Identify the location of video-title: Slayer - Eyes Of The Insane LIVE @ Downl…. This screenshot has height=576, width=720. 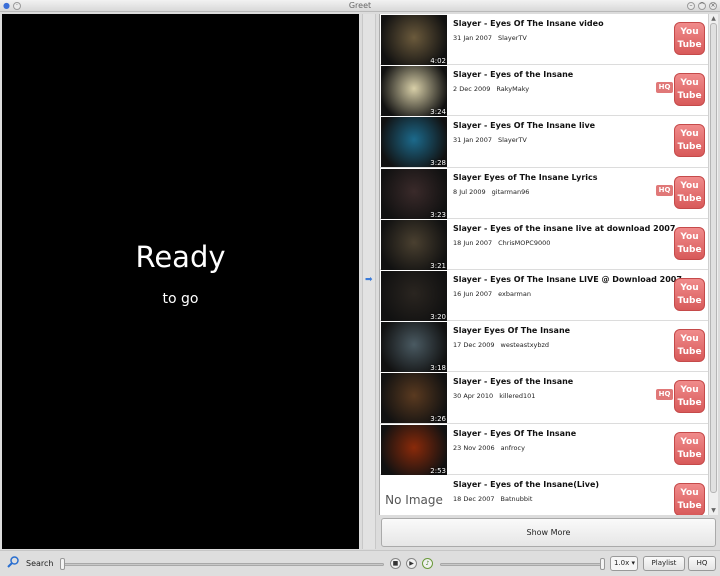
(567, 279).